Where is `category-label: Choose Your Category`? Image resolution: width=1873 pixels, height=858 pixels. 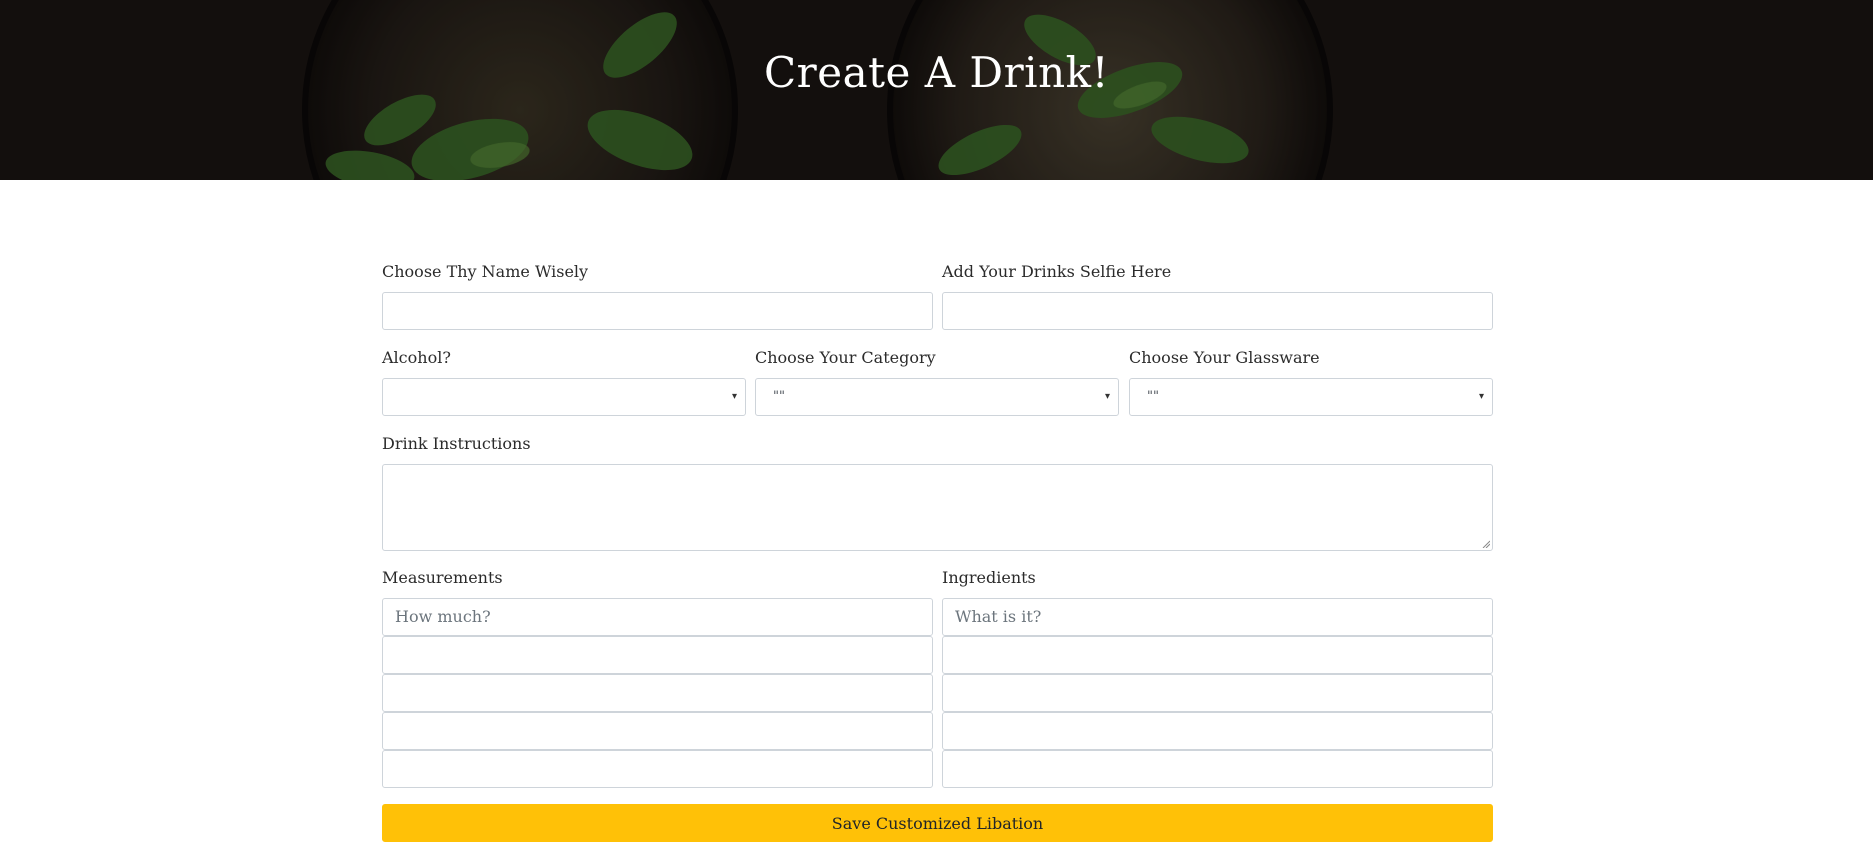
category-label: Choose Your Category is located at coordinates (845, 357).